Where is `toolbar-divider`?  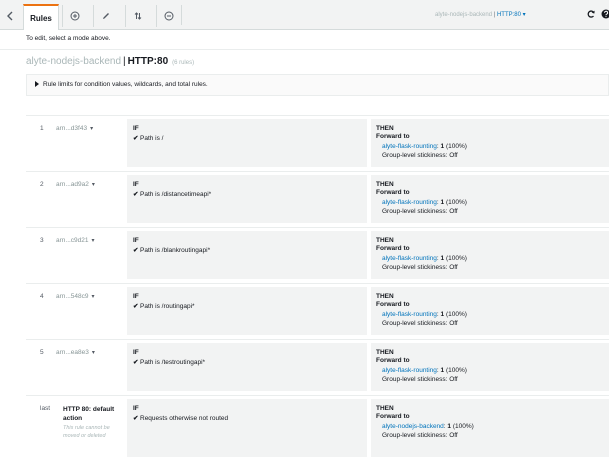
toolbar-divider is located at coordinates (181, 15).